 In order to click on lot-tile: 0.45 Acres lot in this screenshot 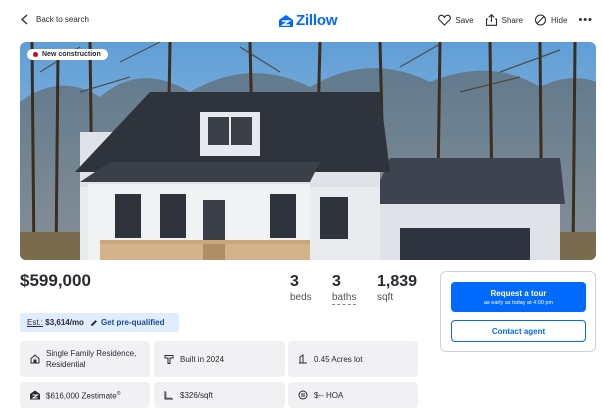, I will do `click(353, 359)`.